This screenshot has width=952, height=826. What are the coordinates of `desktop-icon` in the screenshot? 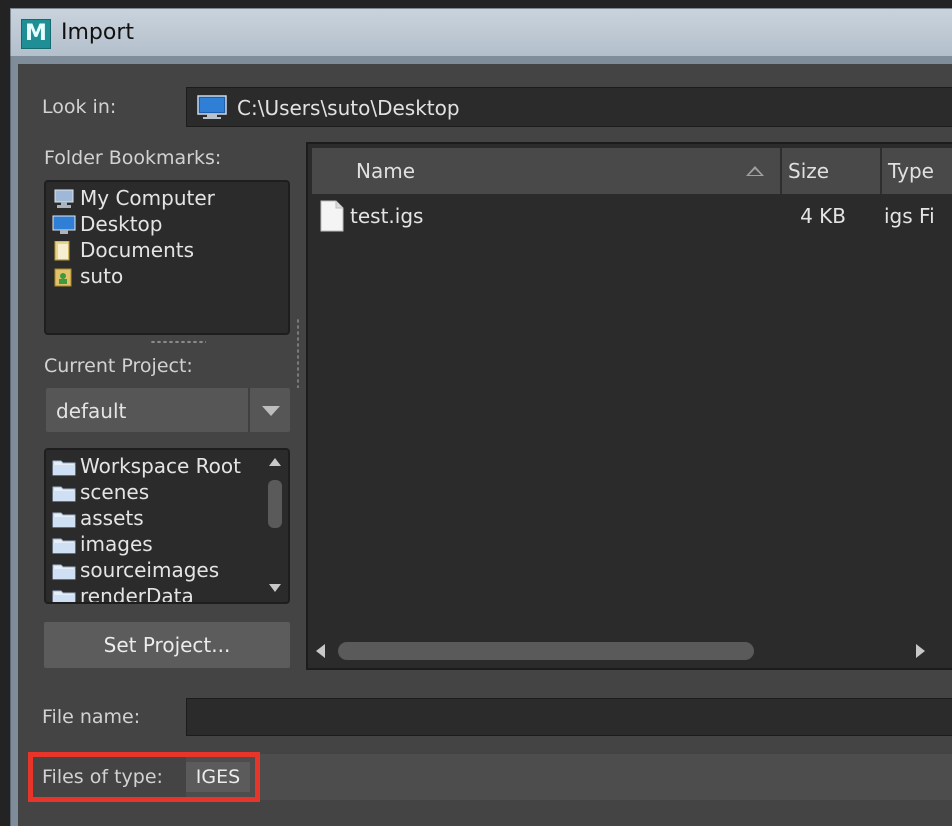 It's located at (64, 224).